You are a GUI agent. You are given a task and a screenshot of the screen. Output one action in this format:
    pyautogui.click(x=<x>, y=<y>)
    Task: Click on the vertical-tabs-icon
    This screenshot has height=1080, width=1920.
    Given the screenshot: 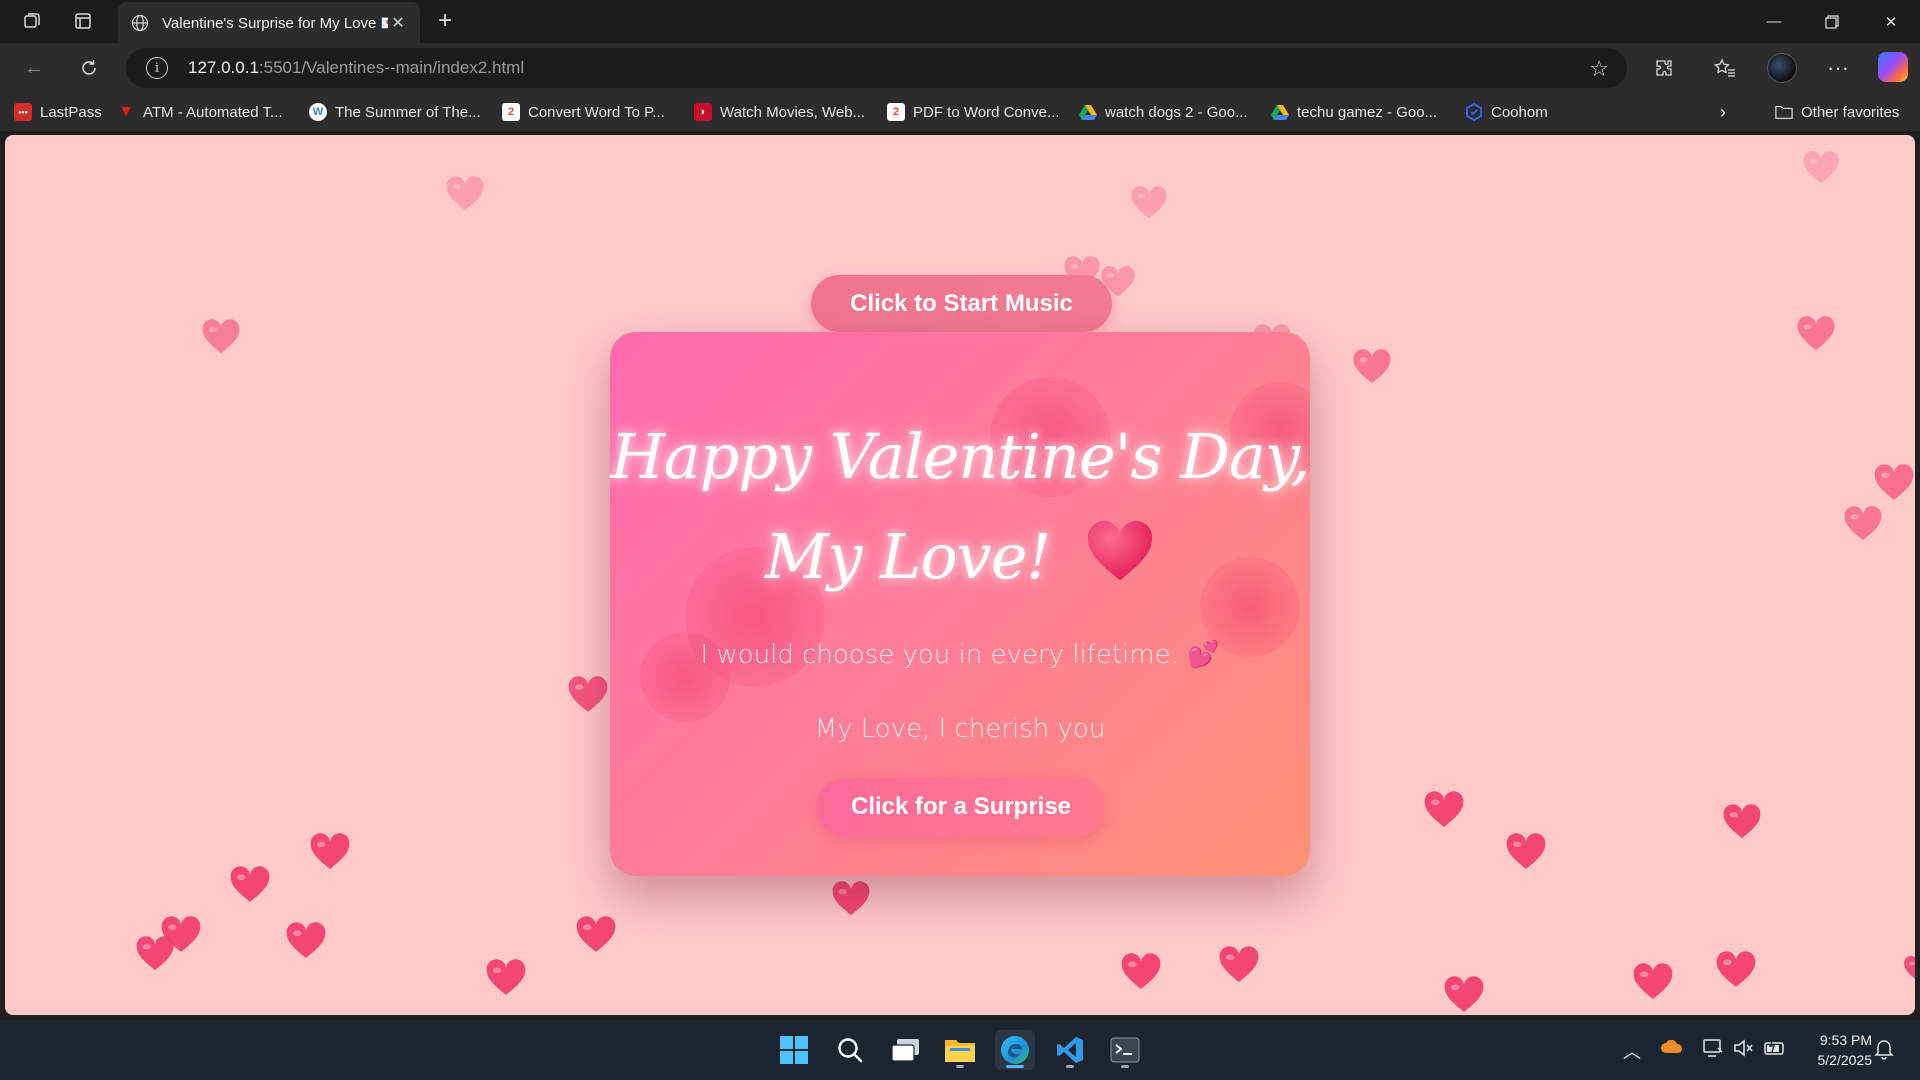 What is the action you would take?
    pyautogui.click(x=83, y=21)
    